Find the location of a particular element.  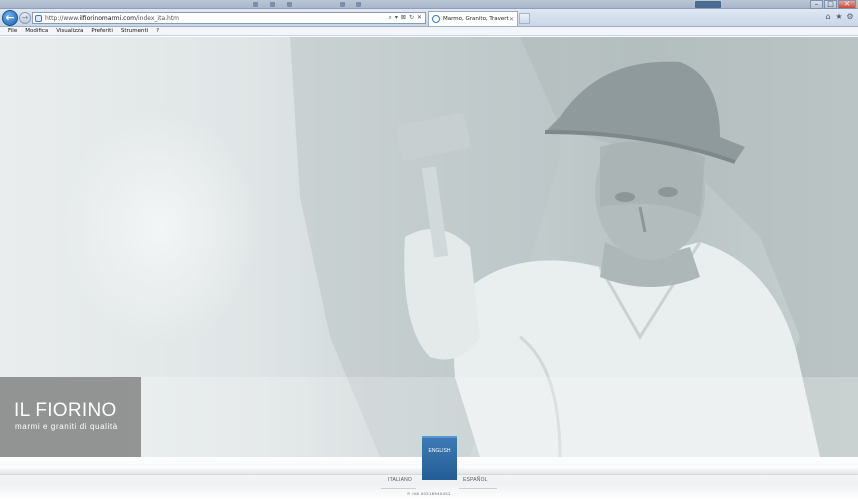

menu-file: File is located at coordinates (12, 31).